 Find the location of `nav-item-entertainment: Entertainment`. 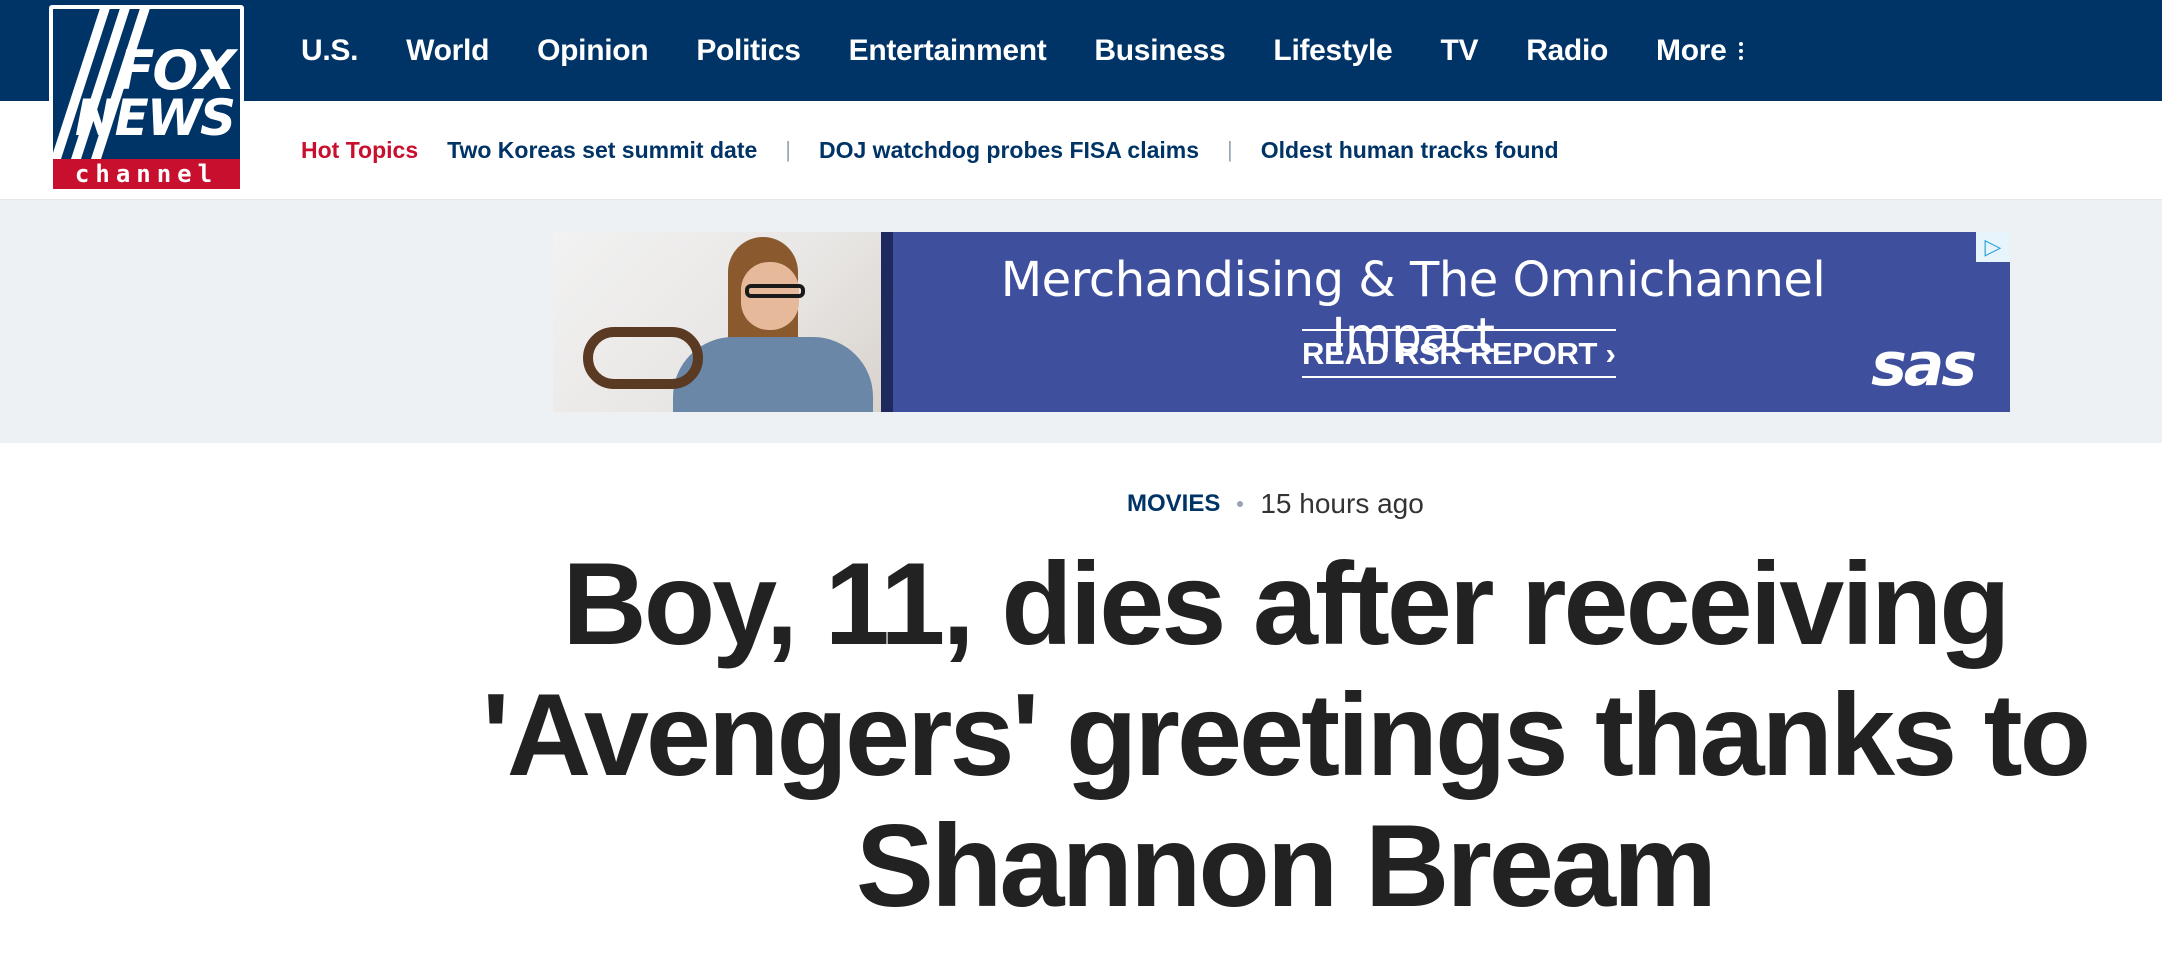

nav-item-entertainment: Entertainment is located at coordinates (948, 51).